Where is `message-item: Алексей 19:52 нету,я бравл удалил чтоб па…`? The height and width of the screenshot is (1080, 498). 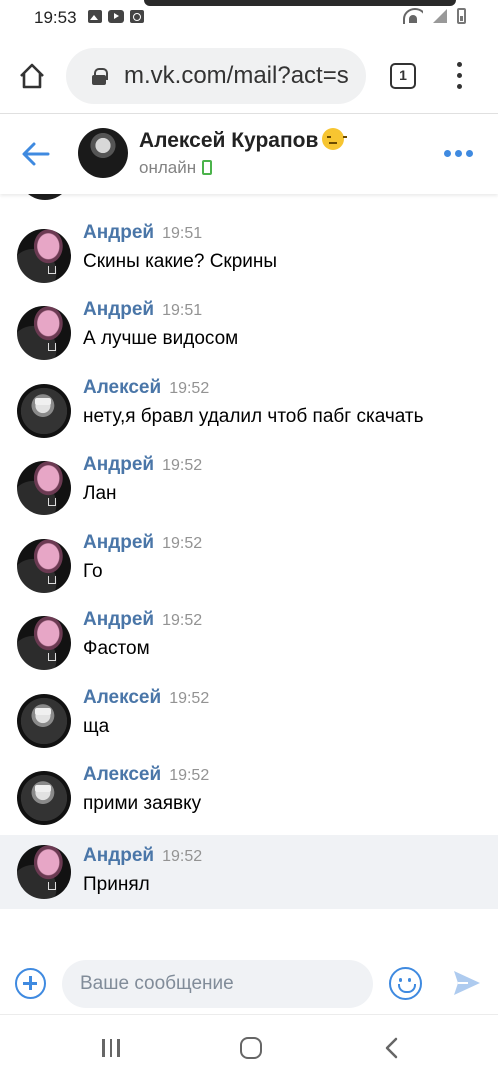
message-item: Алексей 19:52 нету,я бравл удалил чтоб па… is located at coordinates (249, 410).